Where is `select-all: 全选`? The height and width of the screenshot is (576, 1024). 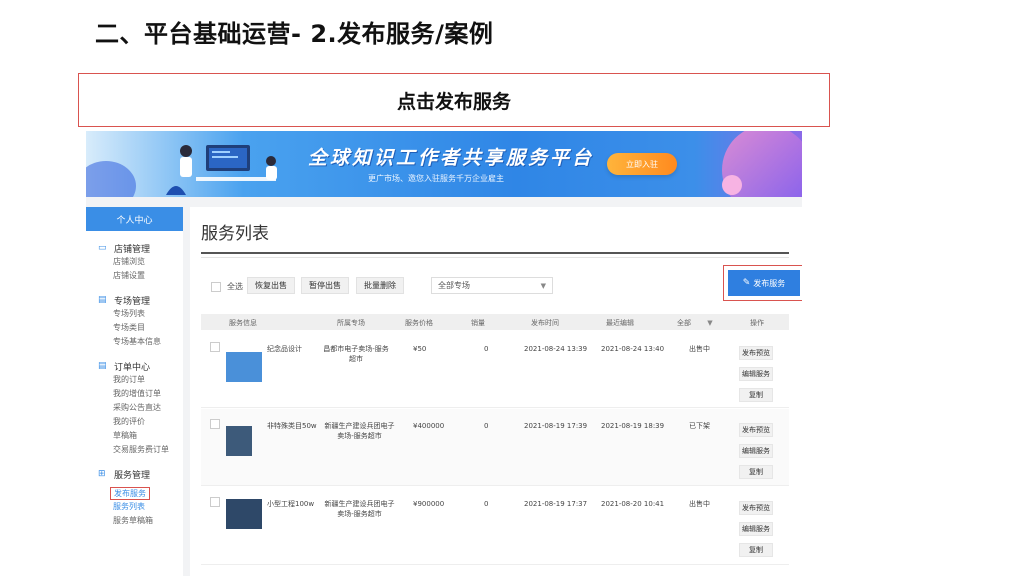 select-all: 全选 is located at coordinates (227, 286).